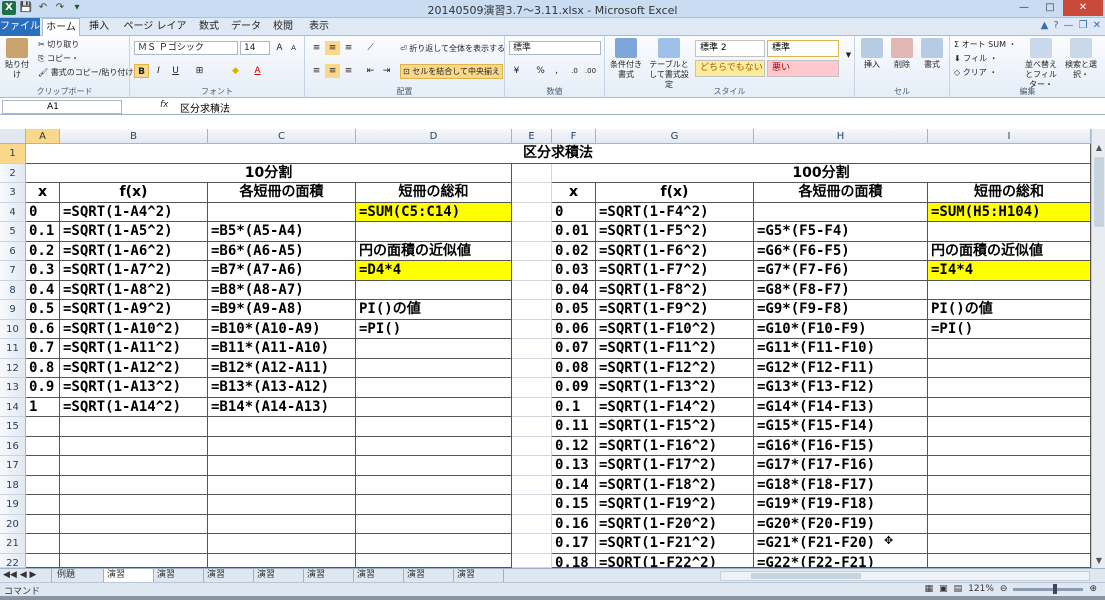 The image size is (1105, 600). I want to click on tab-view: 表示, so click(319, 27).